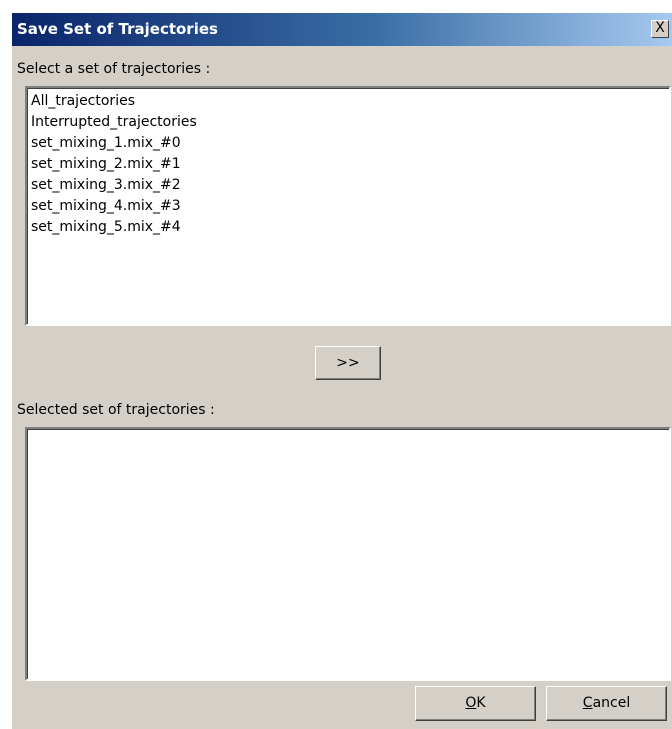 The height and width of the screenshot is (729, 672). What do you see at coordinates (348, 227) in the screenshot?
I see `list-item: set_mixing_5.mix_#4` at bounding box center [348, 227].